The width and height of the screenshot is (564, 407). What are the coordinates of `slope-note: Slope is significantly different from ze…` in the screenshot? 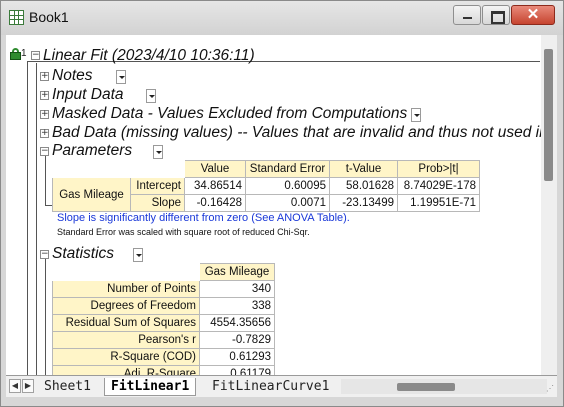 It's located at (203, 218).